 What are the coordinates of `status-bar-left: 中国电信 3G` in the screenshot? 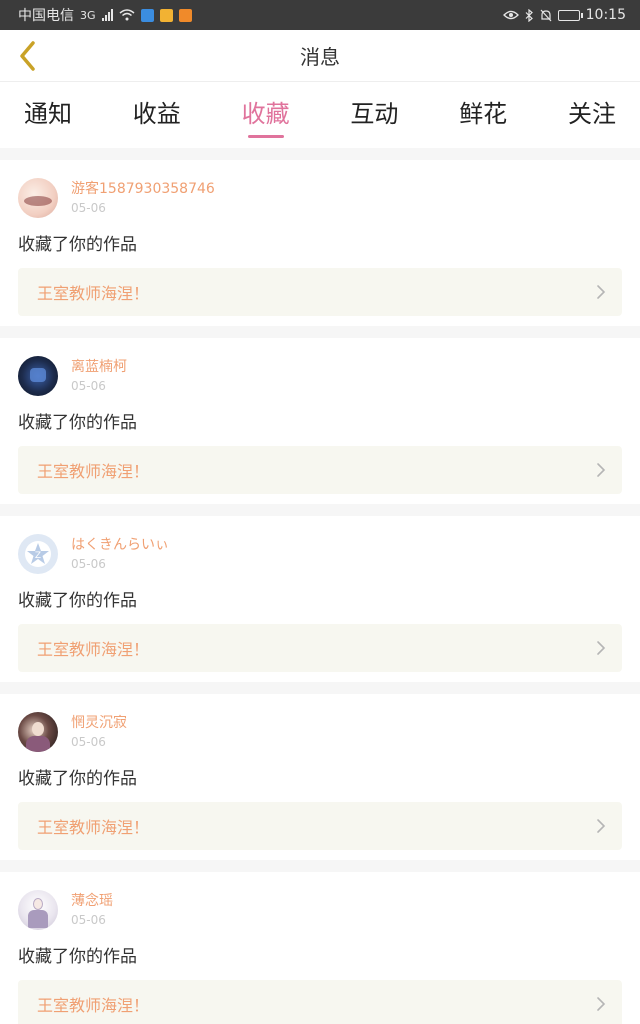 It's located at (105, 15).